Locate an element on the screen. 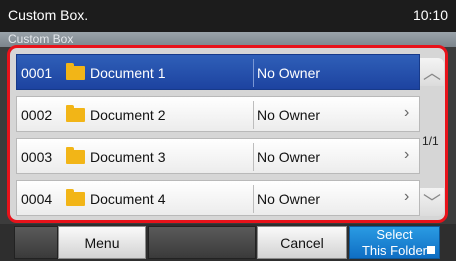 The image size is (456, 261). menu-button-label: Menu is located at coordinates (102, 242).